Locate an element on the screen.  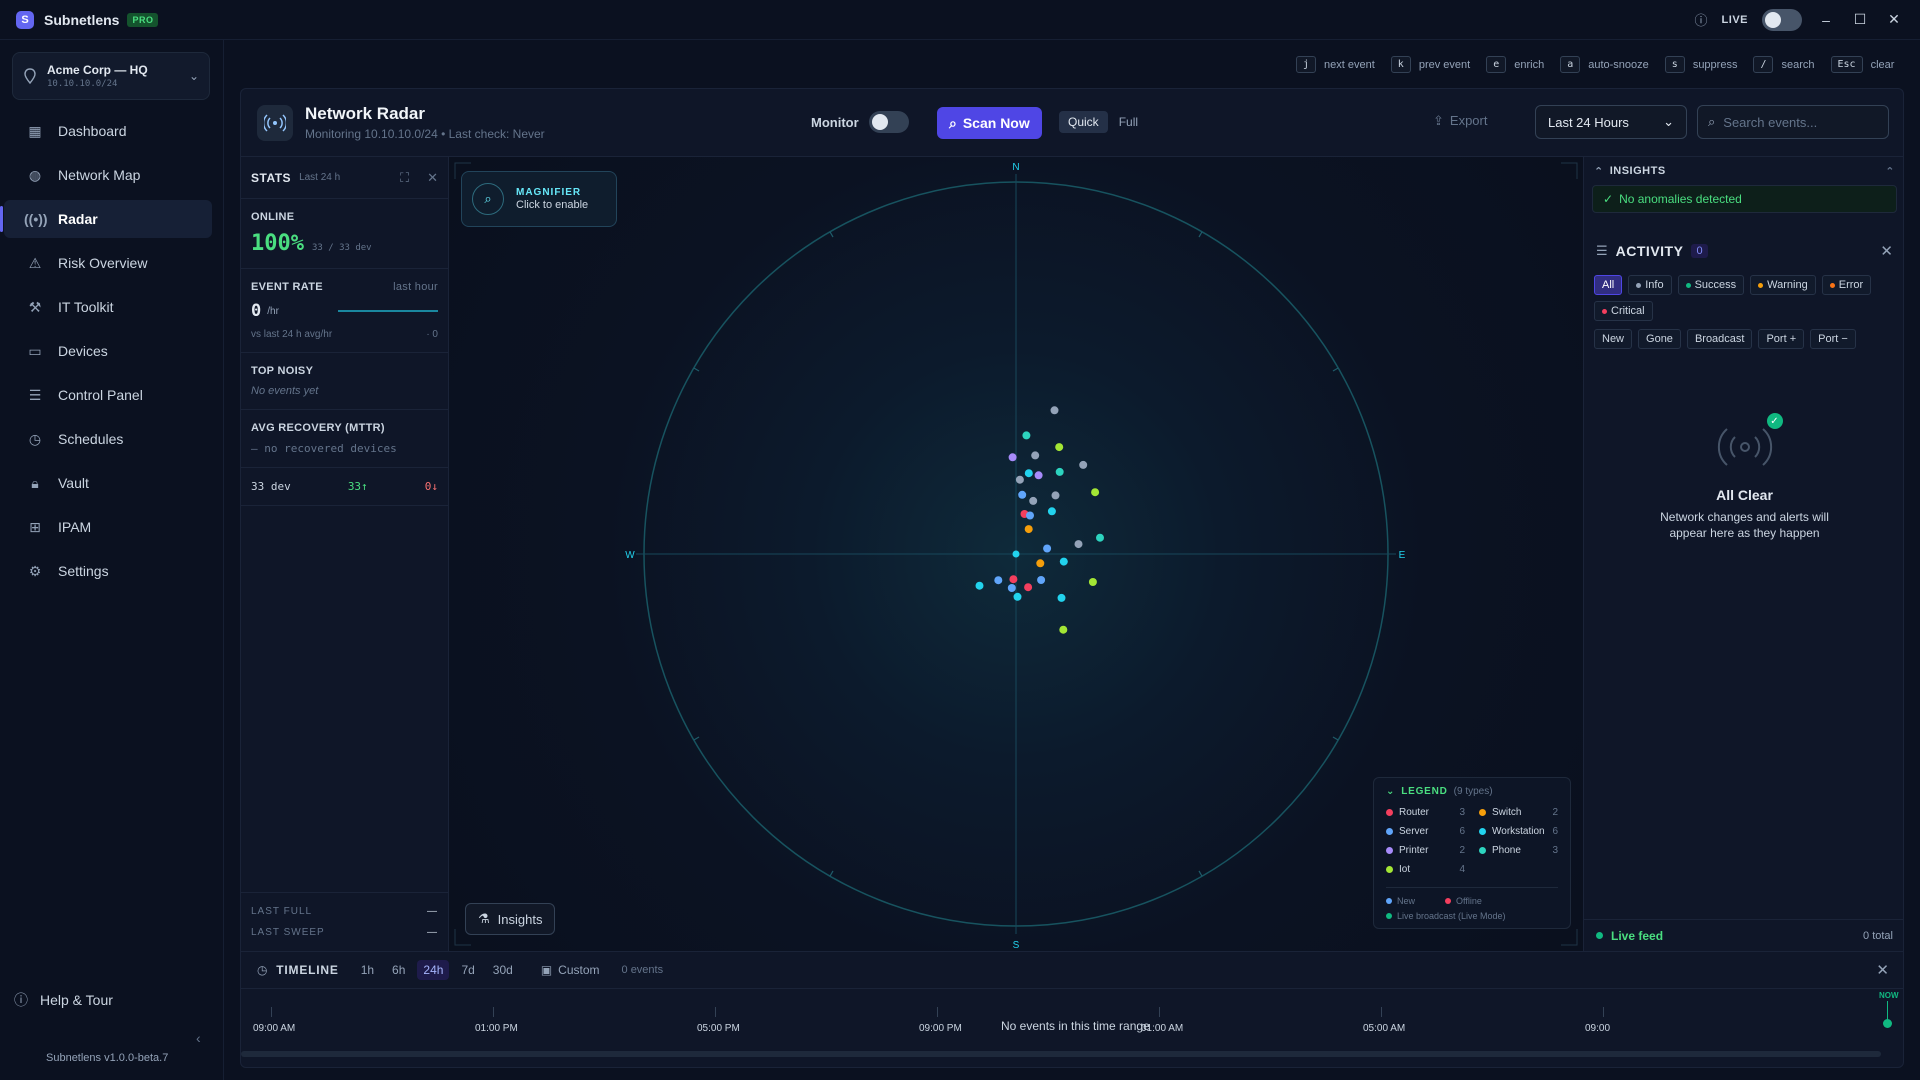
insights-button: ⚗ Insights is located at coordinates (510, 919).